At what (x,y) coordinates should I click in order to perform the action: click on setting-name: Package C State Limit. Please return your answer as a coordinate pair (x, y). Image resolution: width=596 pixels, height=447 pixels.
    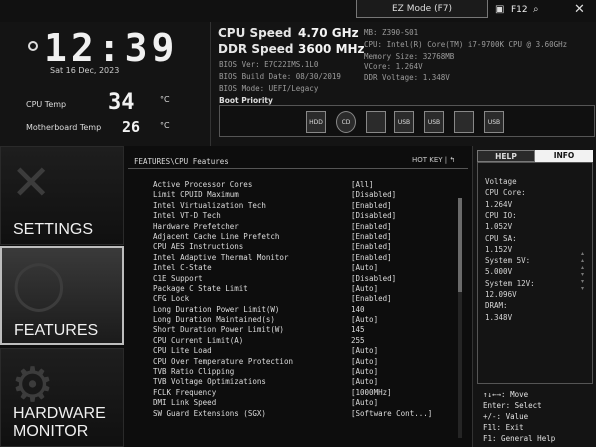
    Looking at the image, I should click on (200, 288).